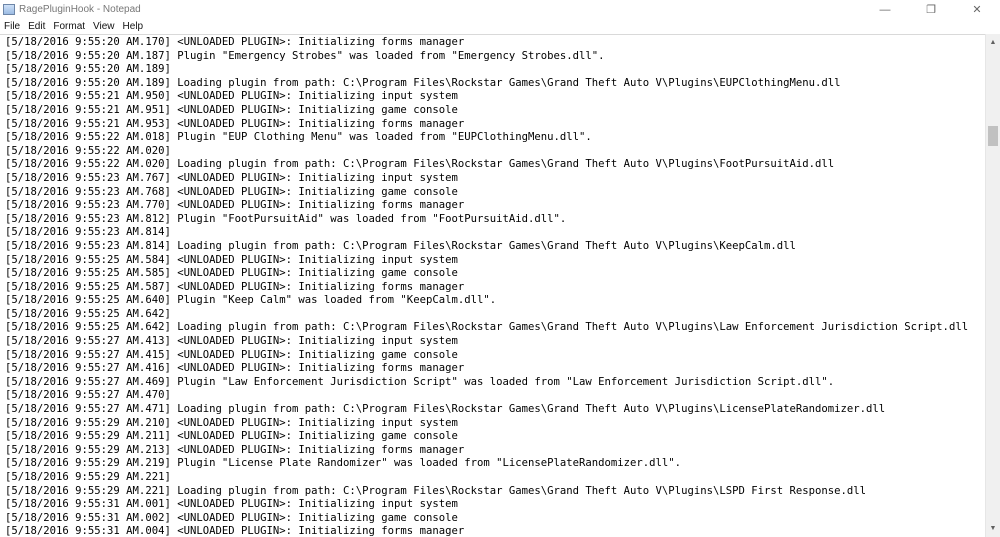 This screenshot has height=537, width=1000. What do you see at coordinates (977, 9) in the screenshot?
I see `close-icon: ✕` at bounding box center [977, 9].